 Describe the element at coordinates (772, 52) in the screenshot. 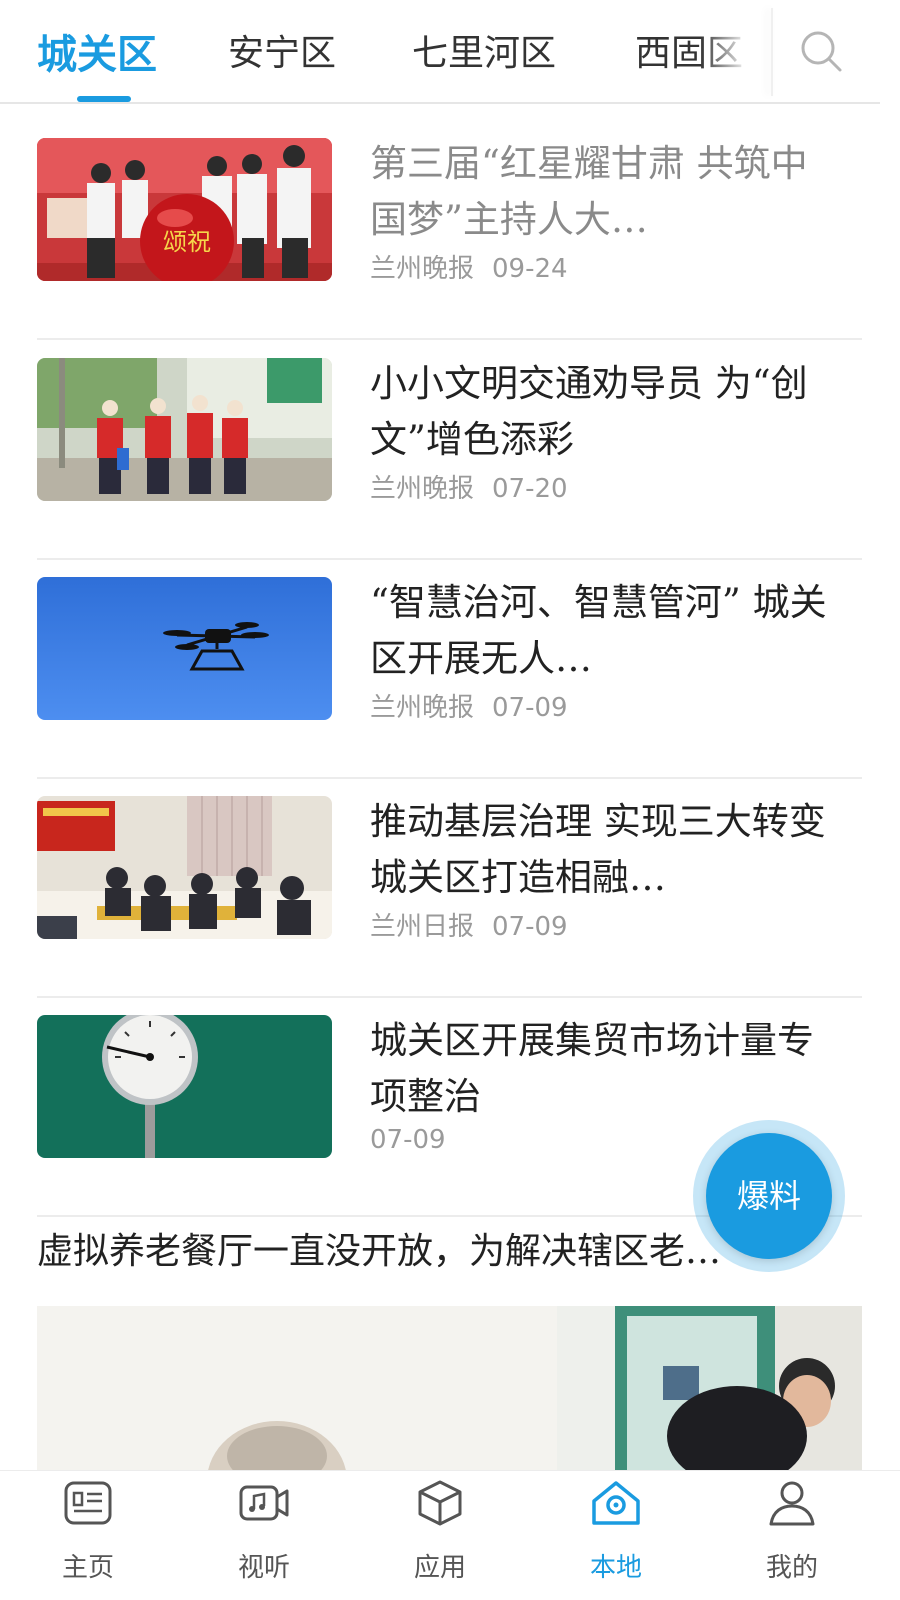

I see `tab-divider` at that location.